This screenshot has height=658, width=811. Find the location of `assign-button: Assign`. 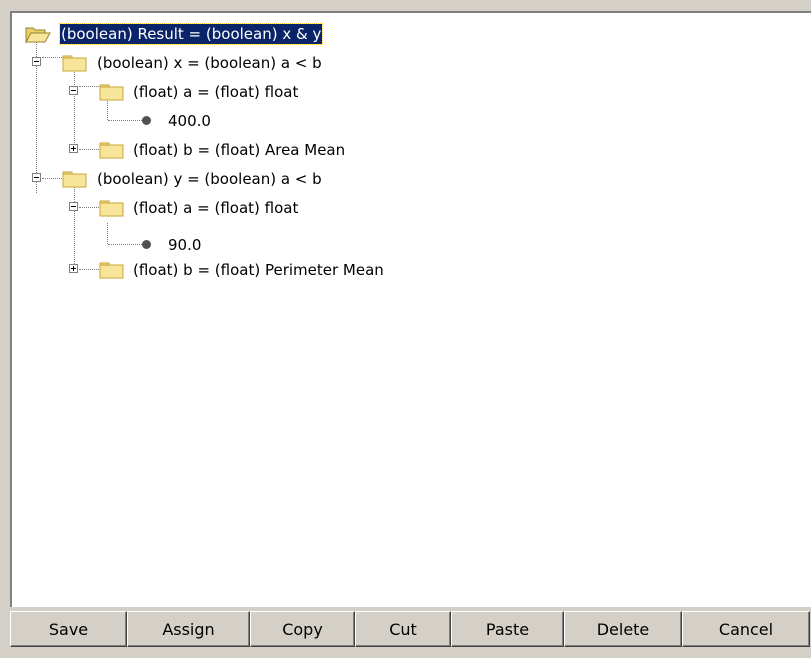

assign-button: Assign is located at coordinates (188, 629).